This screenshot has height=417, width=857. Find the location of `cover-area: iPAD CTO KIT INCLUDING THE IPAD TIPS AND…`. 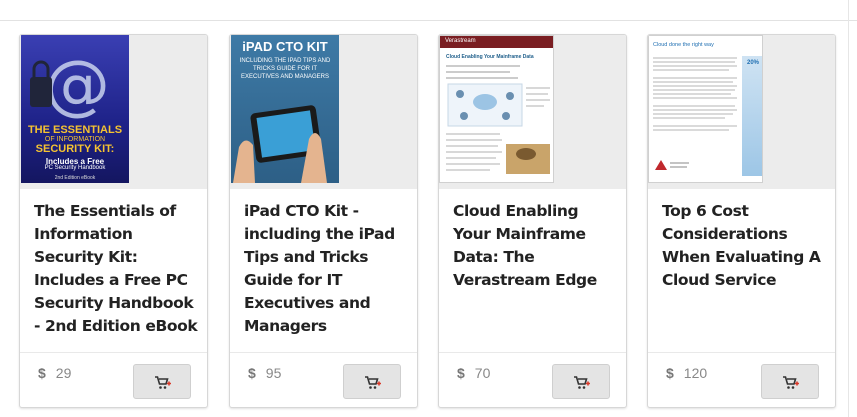

cover-area: iPAD CTO KIT INCLUDING THE IPAD TIPS AND… is located at coordinates (323, 112).